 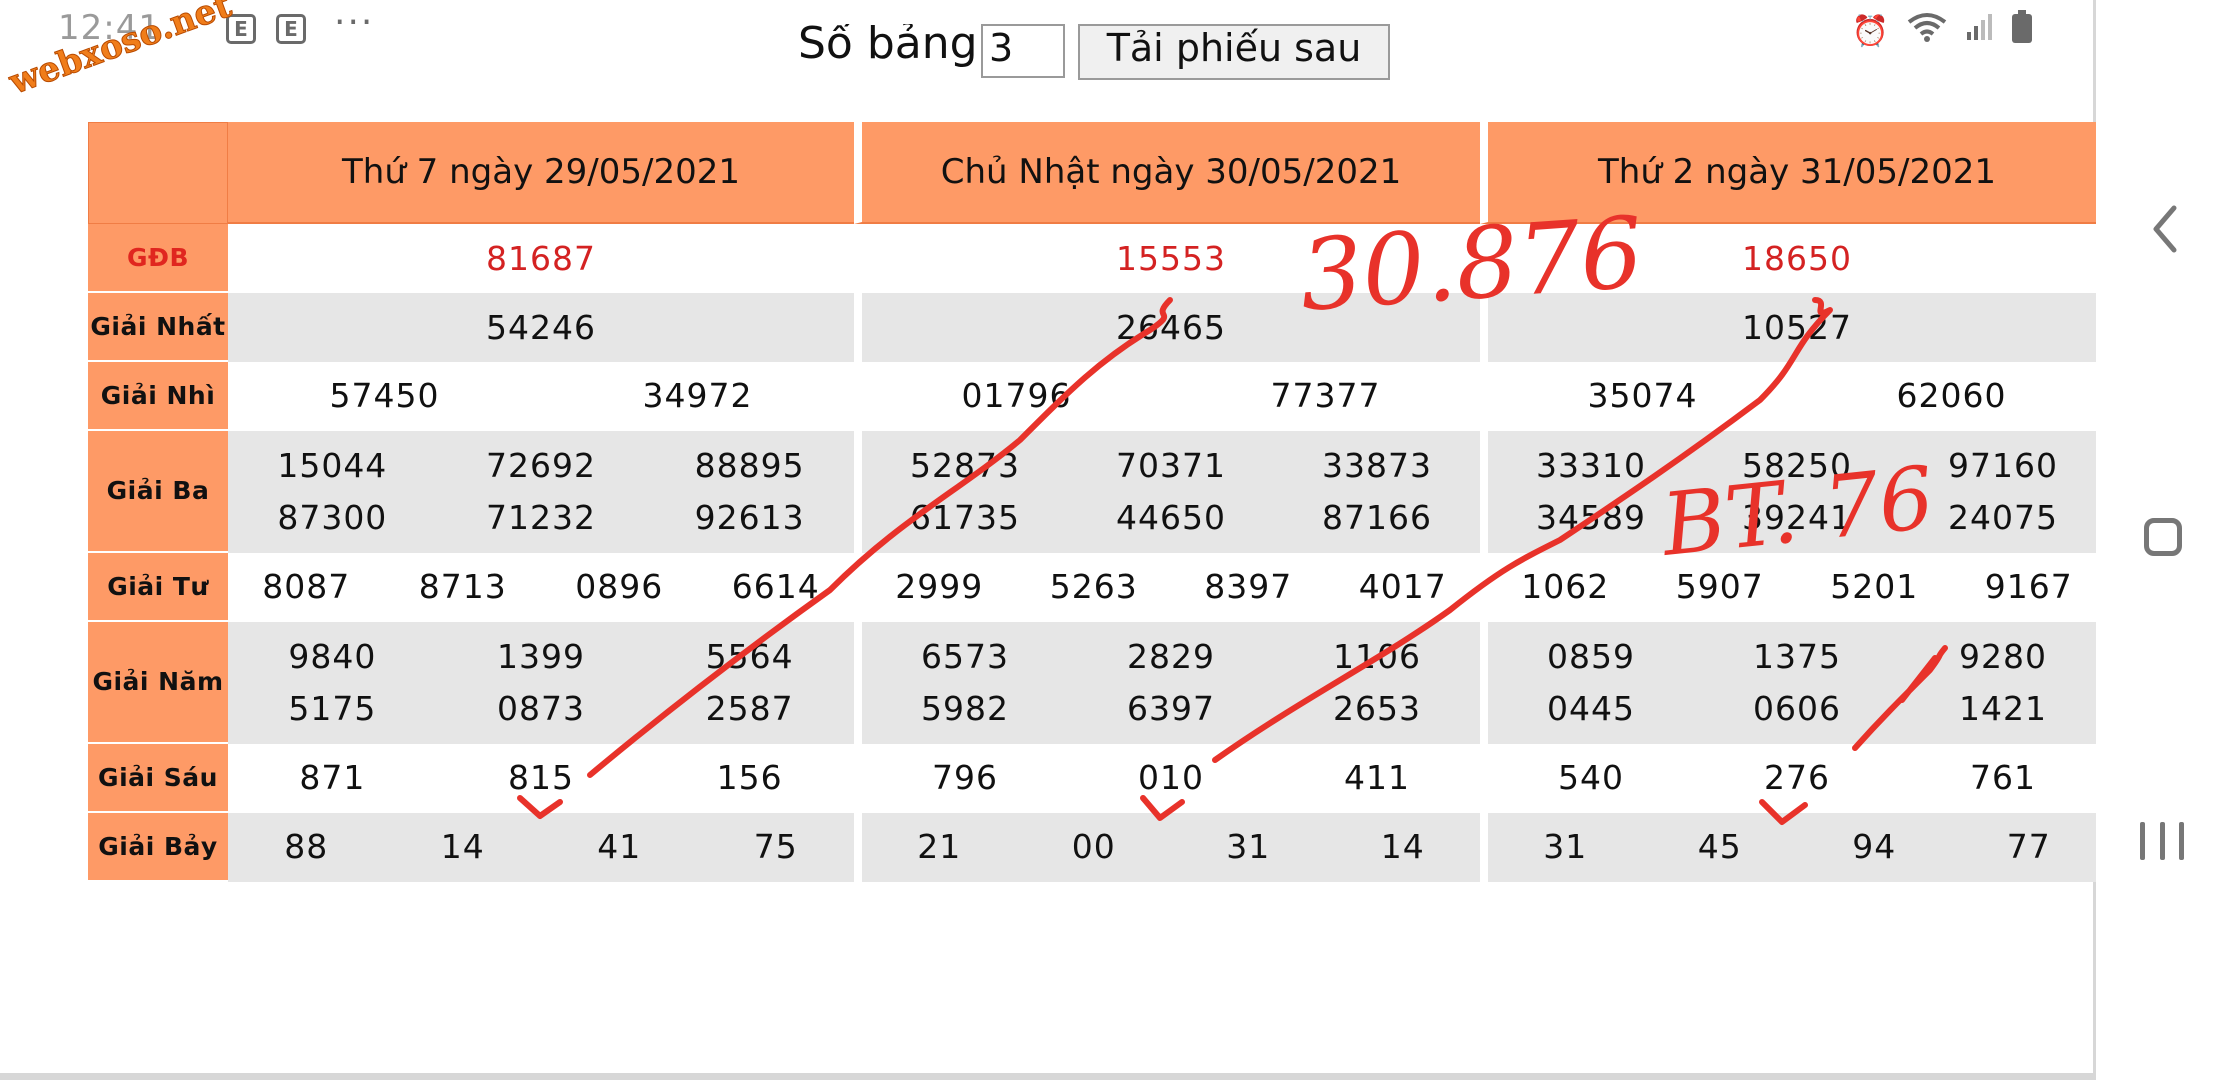 I want to click on prize-row-sau: Giải Sáu 871 815 156 796 010 411 540 276 761, so click(x=1097, y=778).